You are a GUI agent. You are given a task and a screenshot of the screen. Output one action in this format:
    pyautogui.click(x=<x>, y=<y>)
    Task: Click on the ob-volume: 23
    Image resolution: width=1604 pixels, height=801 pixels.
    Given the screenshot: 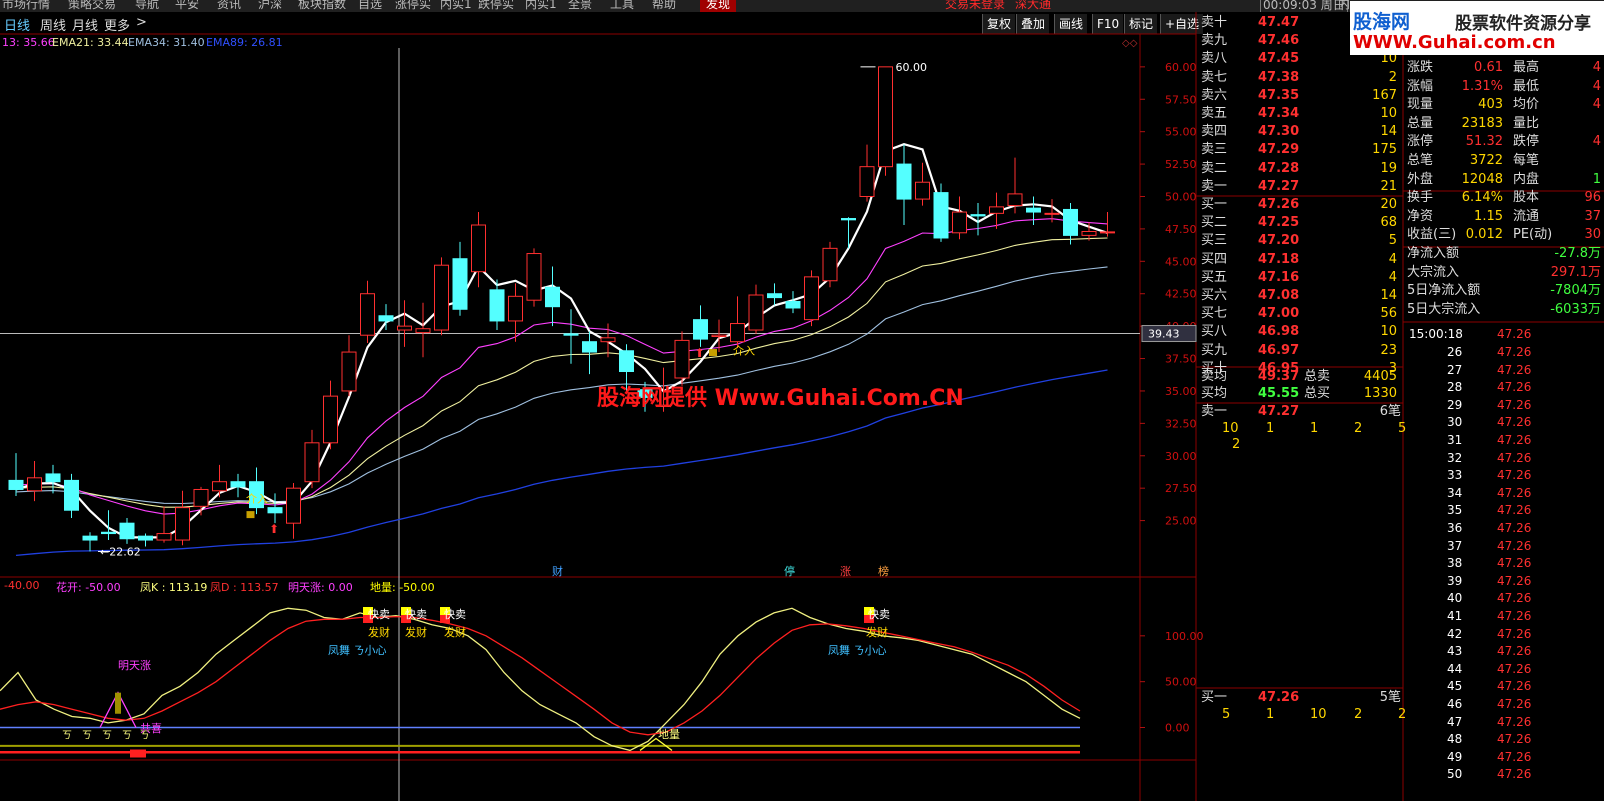 What is the action you would take?
    pyautogui.click(x=1388, y=350)
    